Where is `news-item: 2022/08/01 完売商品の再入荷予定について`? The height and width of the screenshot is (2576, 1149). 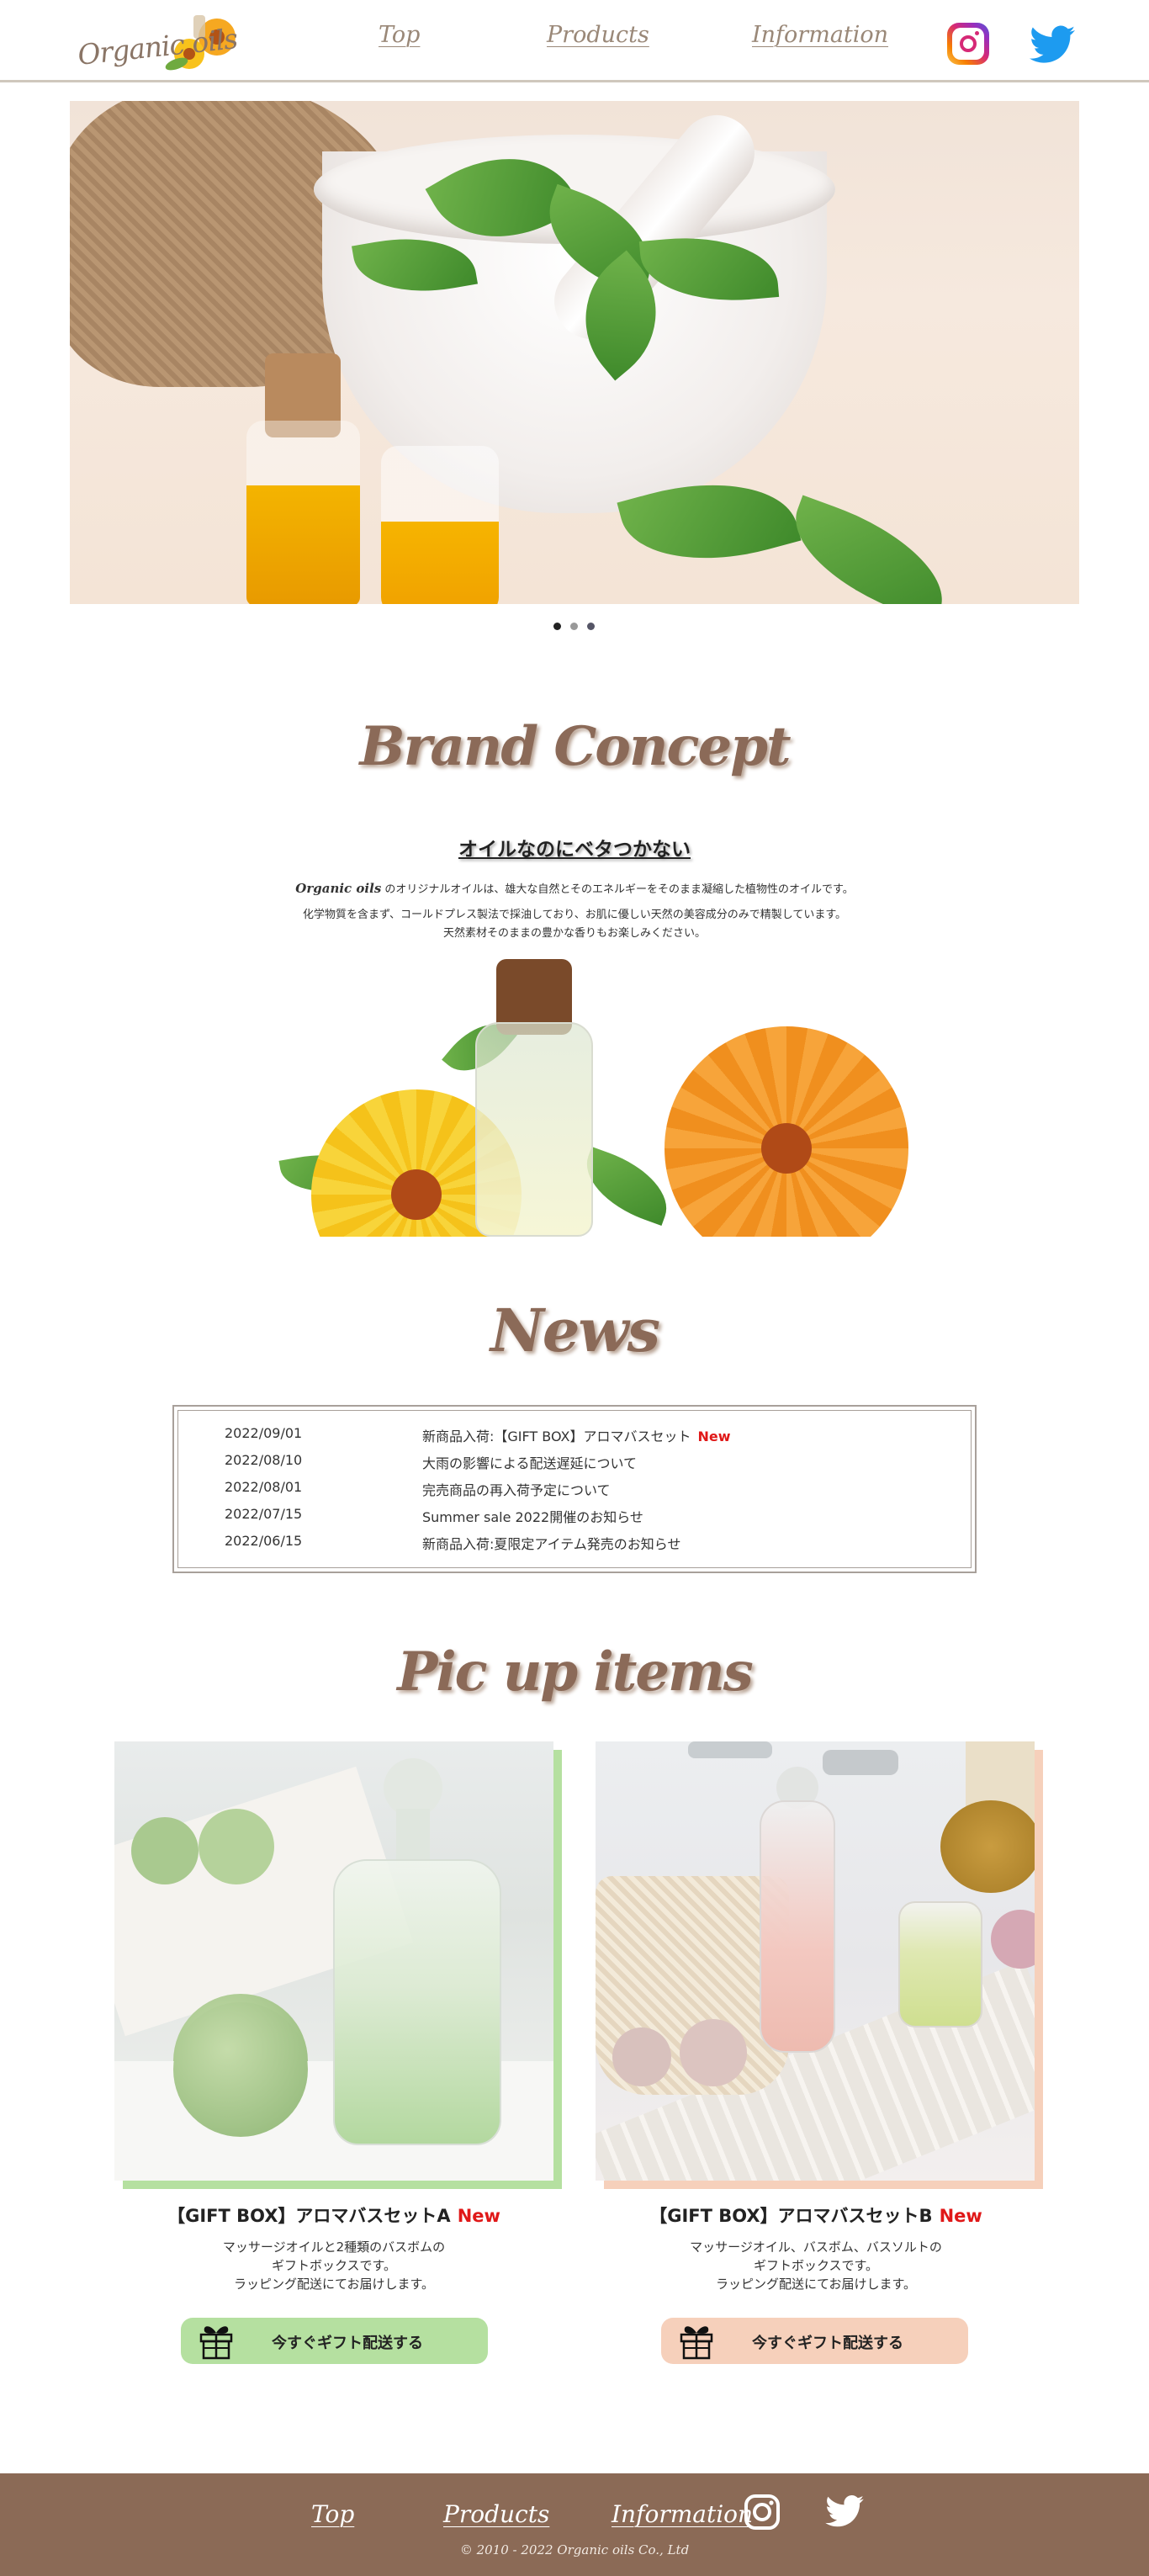 news-item: 2022/08/01 完売商品の再入荷予定について is located at coordinates (561, 1491).